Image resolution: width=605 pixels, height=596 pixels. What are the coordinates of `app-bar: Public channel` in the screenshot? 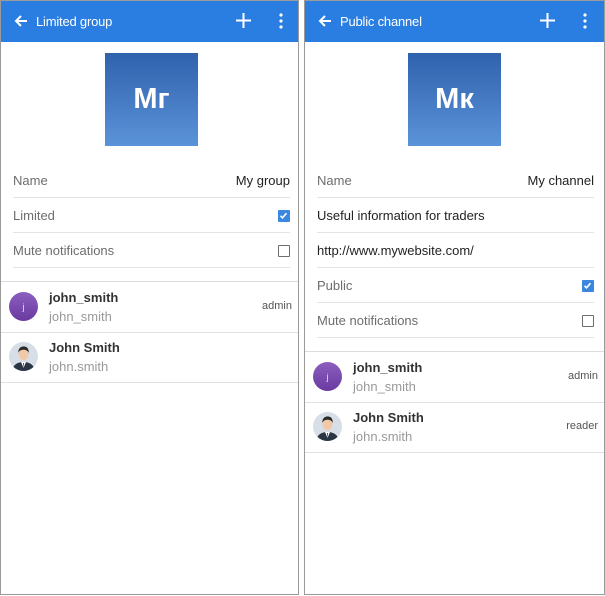 It's located at (454, 21).